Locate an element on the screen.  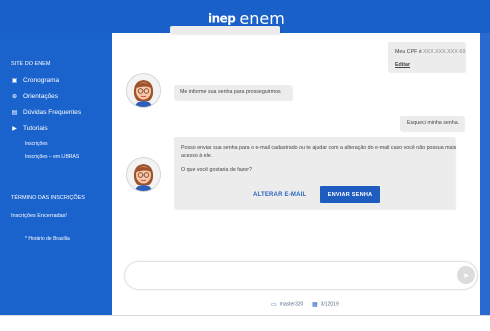
sidebar-subitem-inscricoes: Inscrições is located at coordinates (36, 144).